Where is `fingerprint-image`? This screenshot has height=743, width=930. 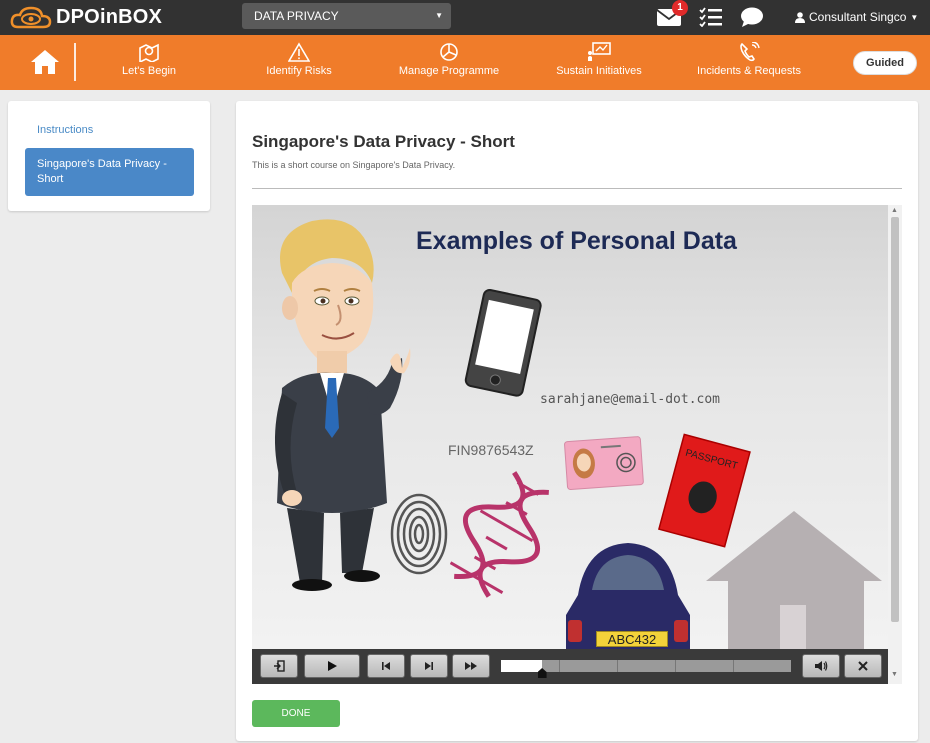 fingerprint-image is located at coordinates (419, 534).